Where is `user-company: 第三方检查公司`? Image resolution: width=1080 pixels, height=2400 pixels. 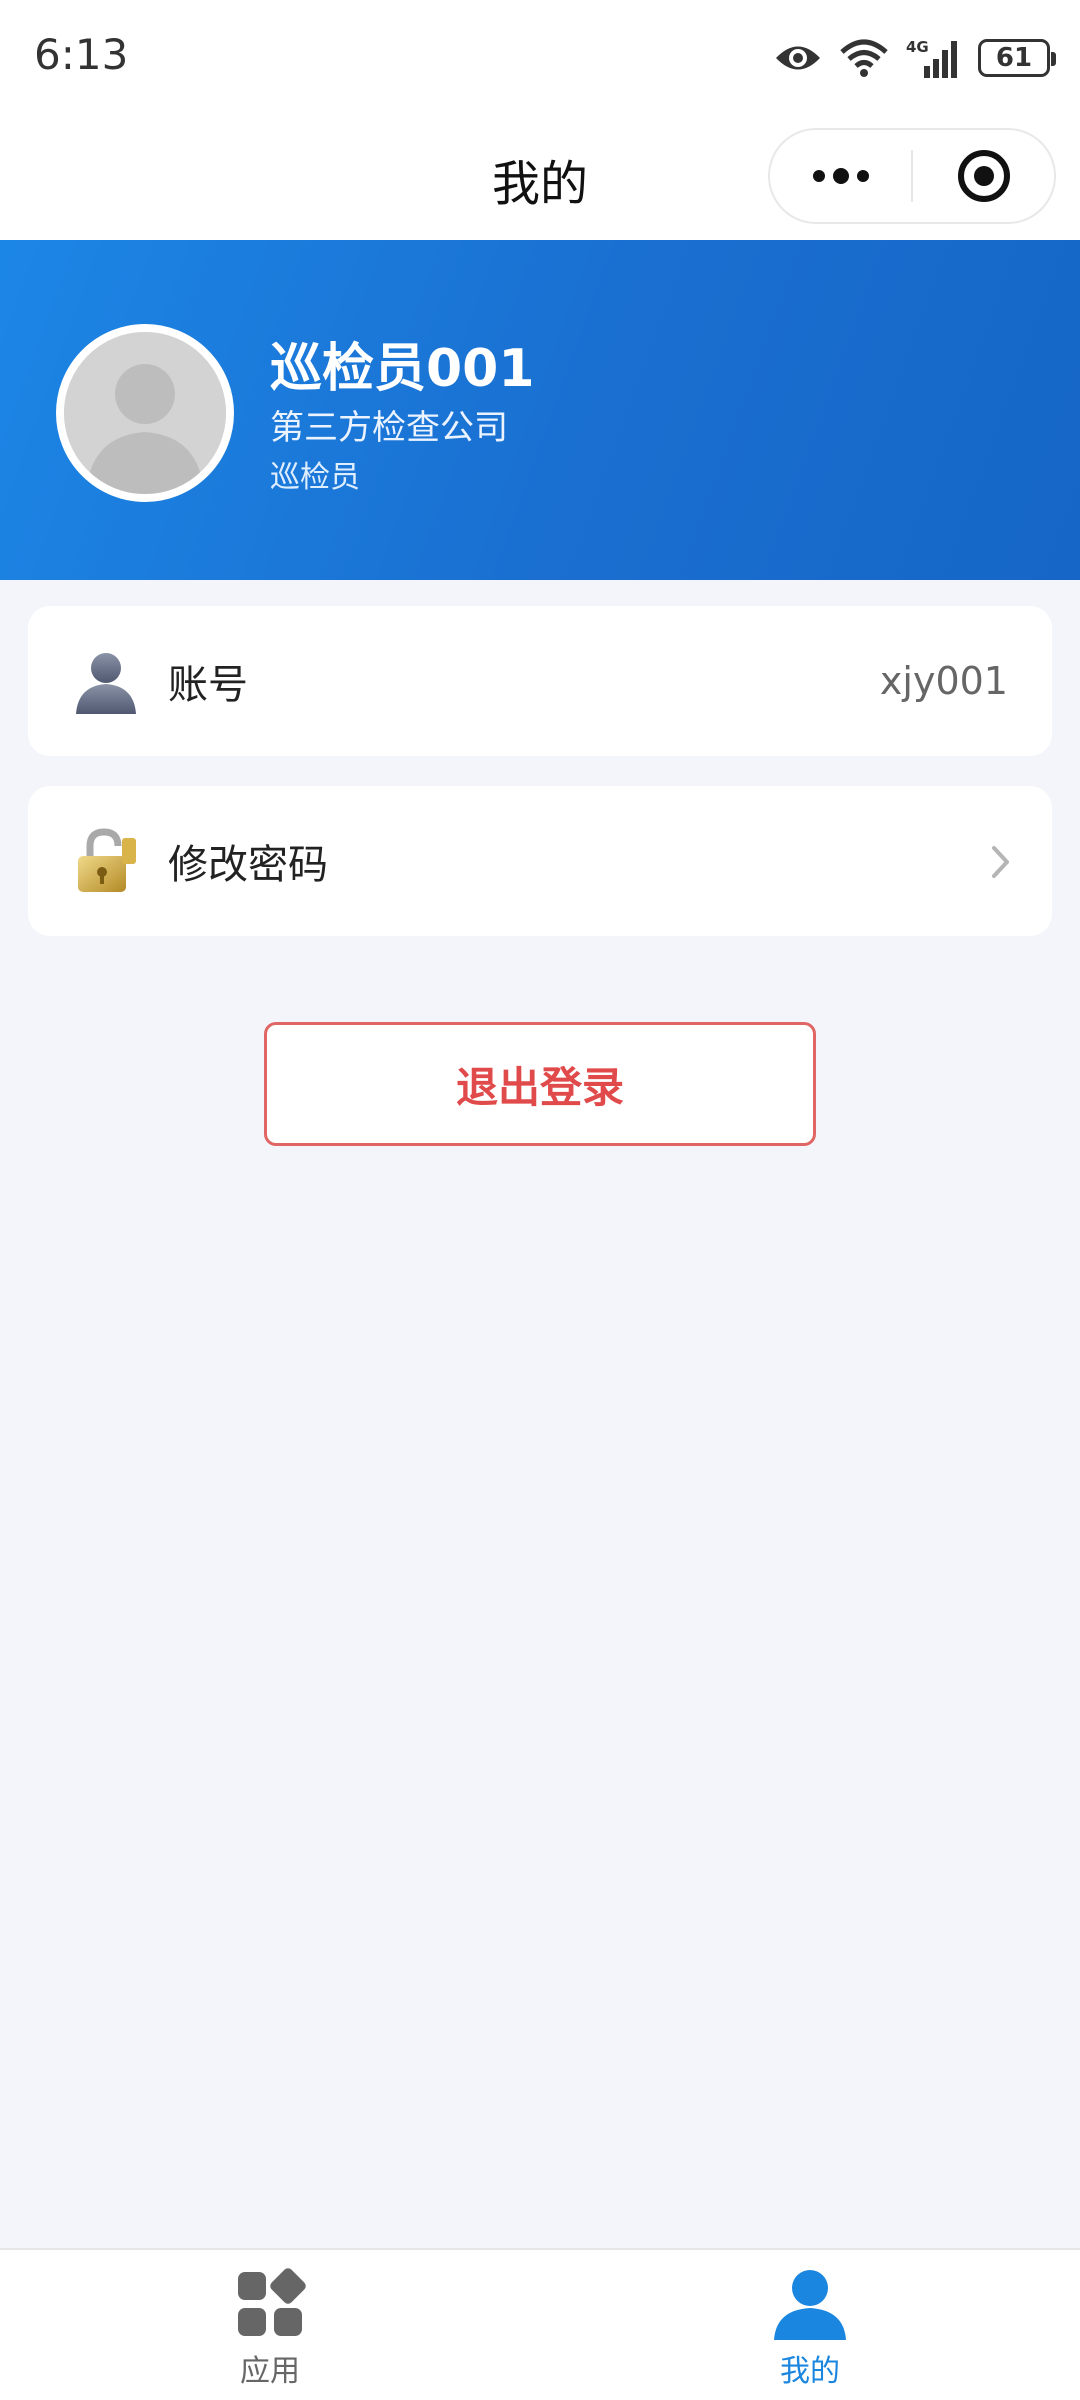 user-company: 第三方检查公司 is located at coordinates (389, 428).